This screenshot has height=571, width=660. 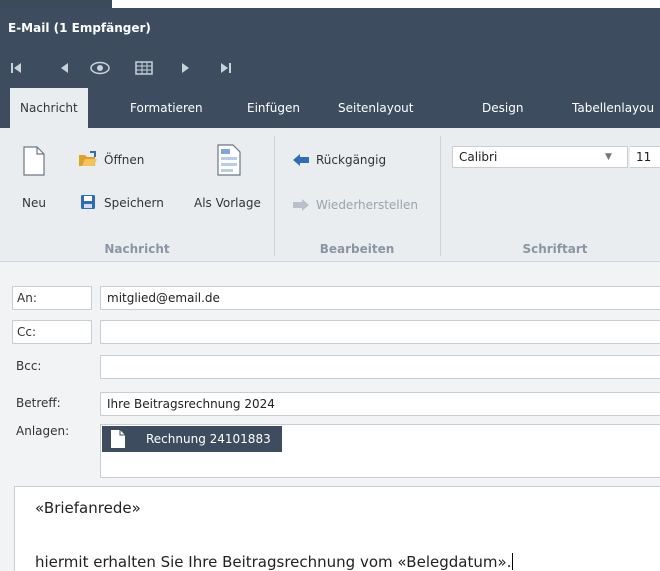 What do you see at coordinates (478, 157) in the screenshot?
I see `font-name-value: Calibri` at bounding box center [478, 157].